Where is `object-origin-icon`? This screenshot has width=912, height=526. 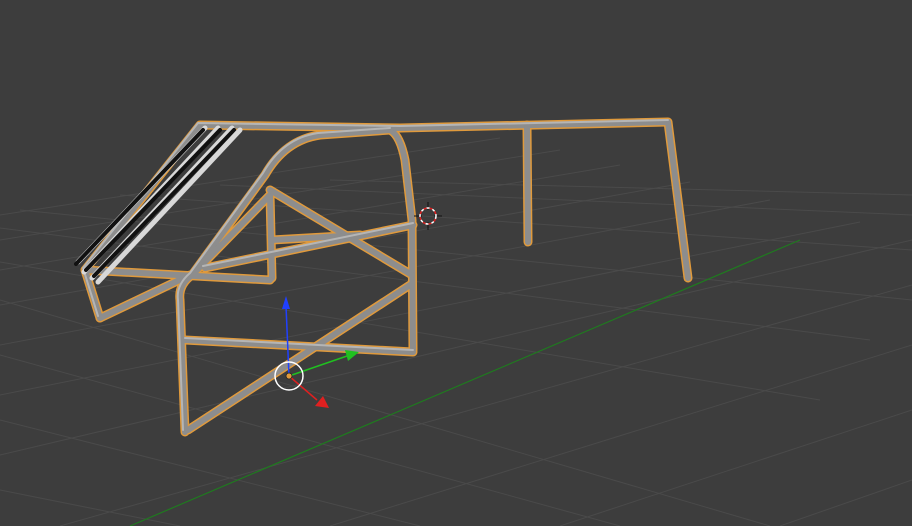
object-origin-icon is located at coordinates (289, 376).